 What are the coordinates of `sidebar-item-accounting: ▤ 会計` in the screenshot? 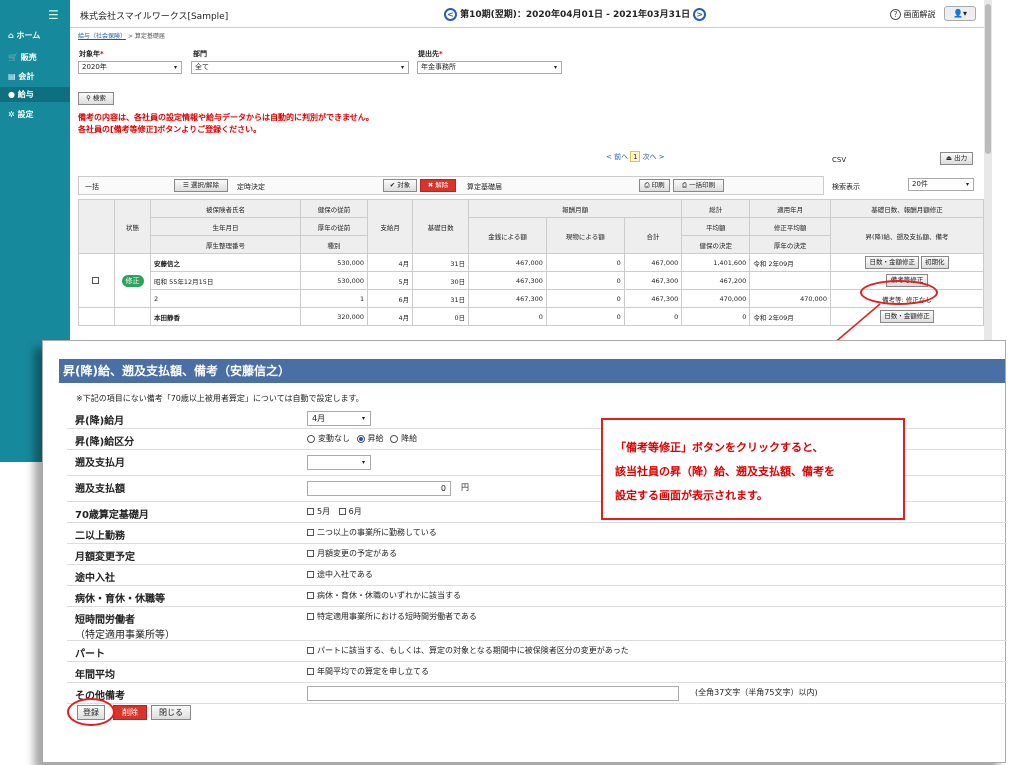 It's located at (21, 76).